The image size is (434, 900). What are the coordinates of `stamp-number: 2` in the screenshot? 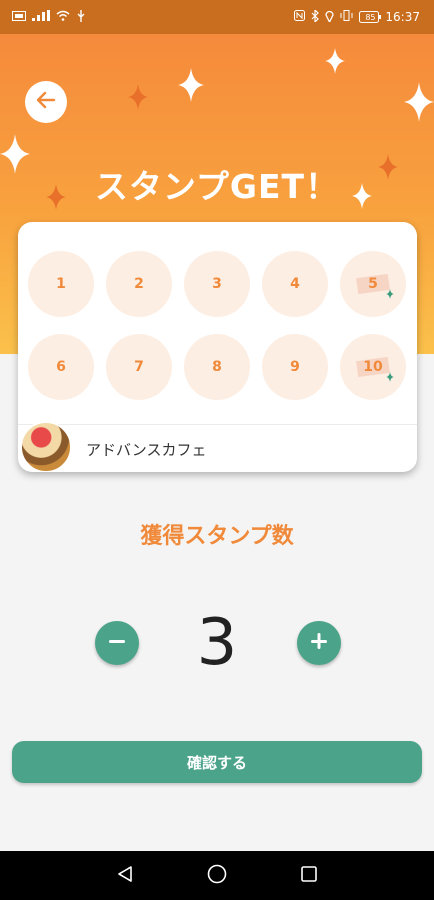 It's located at (139, 284).